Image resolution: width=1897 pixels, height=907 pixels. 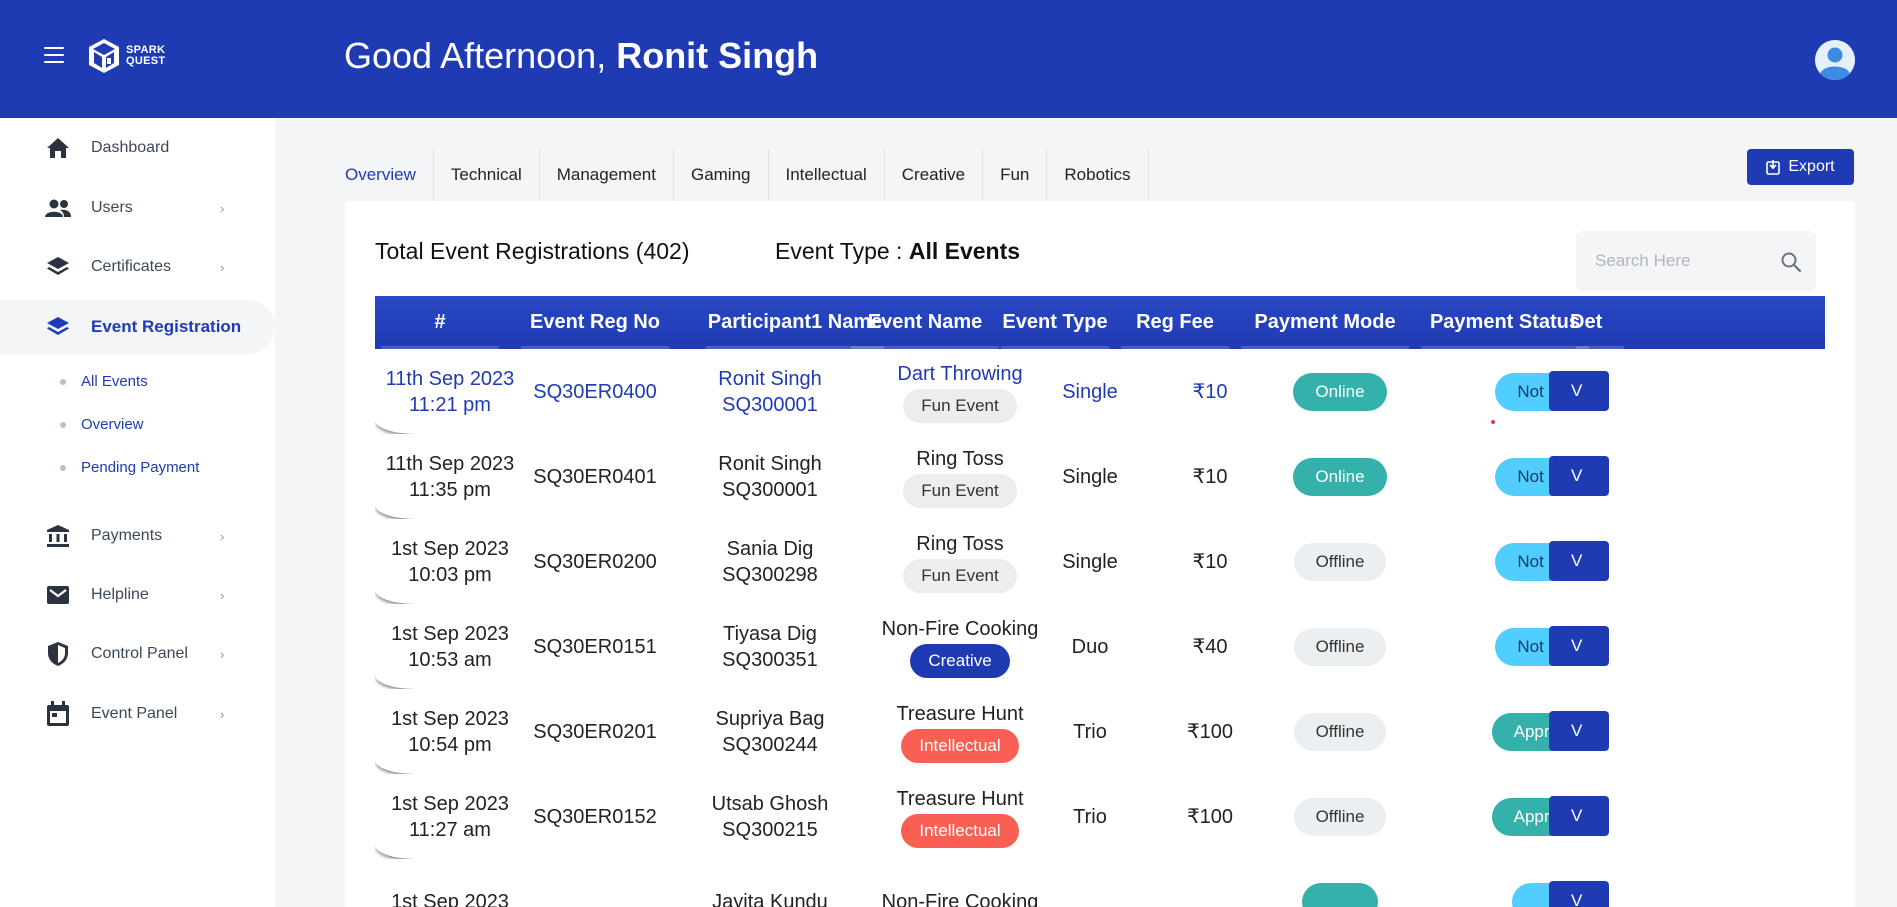 What do you see at coordinates (450, 463) in the screenshot?
I see `reg-date: 11th Sep 2023` at bounding box center [450, 463].